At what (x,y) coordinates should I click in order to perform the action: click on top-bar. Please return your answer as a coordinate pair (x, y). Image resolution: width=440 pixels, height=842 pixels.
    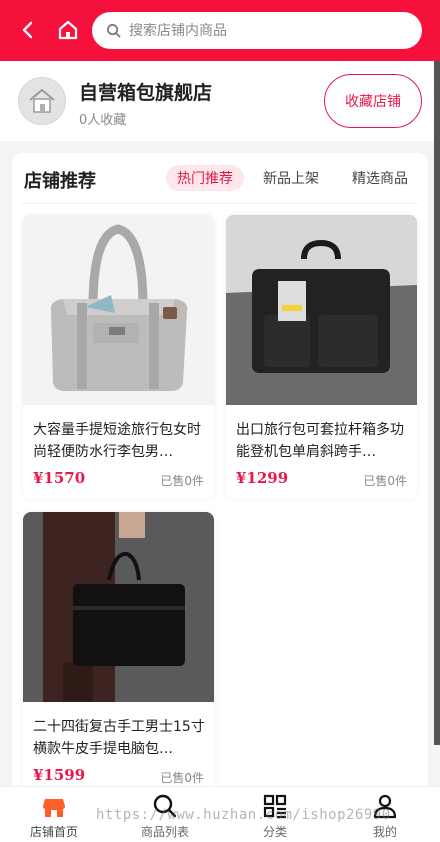
    Looking at the image, I should click on (220, 30).